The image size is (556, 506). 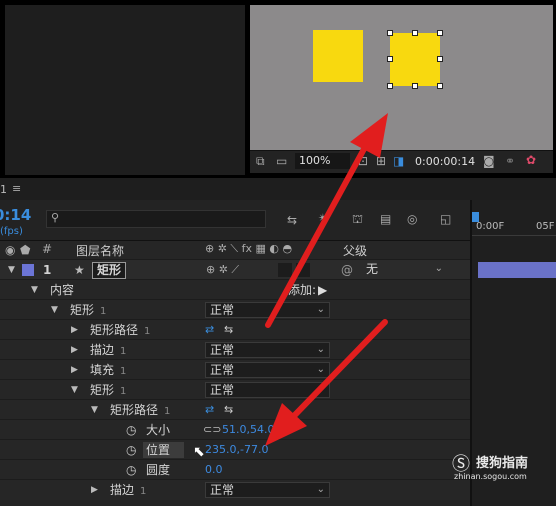 I want to click on annotation-arrows, so click(x=326, y=279).